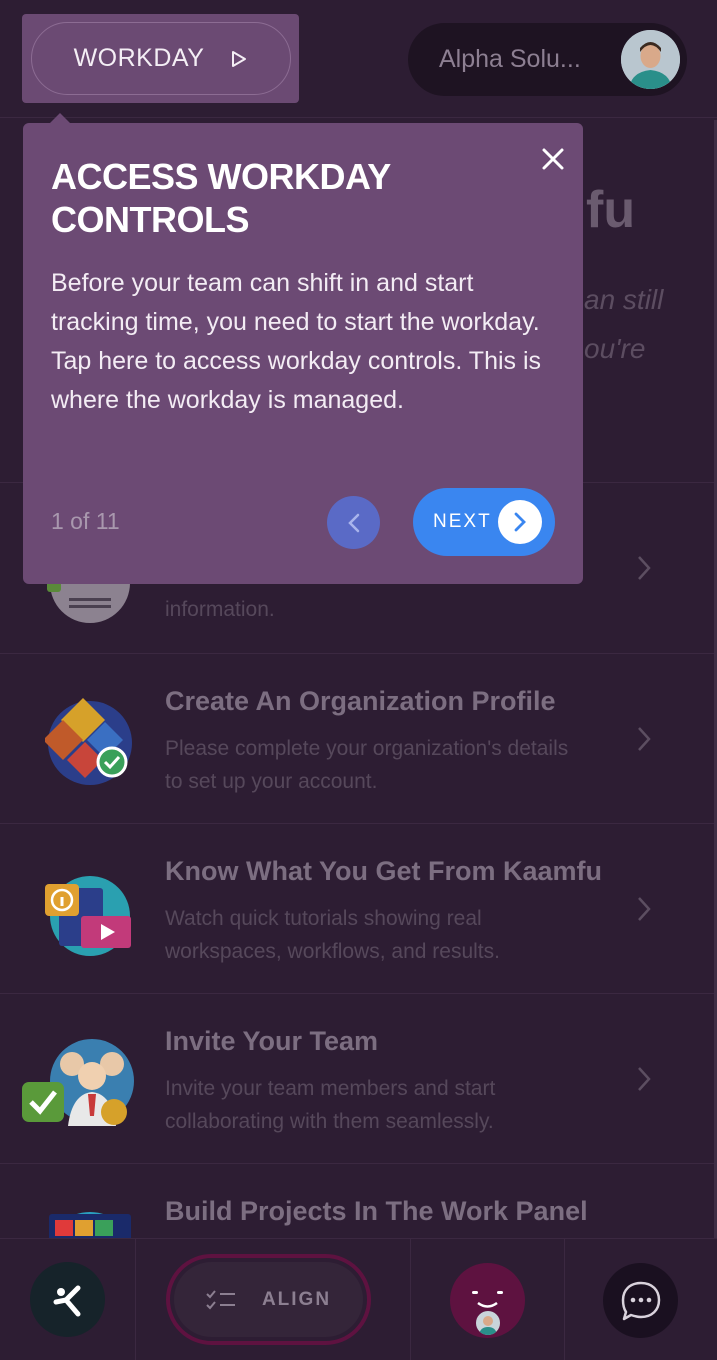  I want to click on checklist-icon, so click(220, 1299).